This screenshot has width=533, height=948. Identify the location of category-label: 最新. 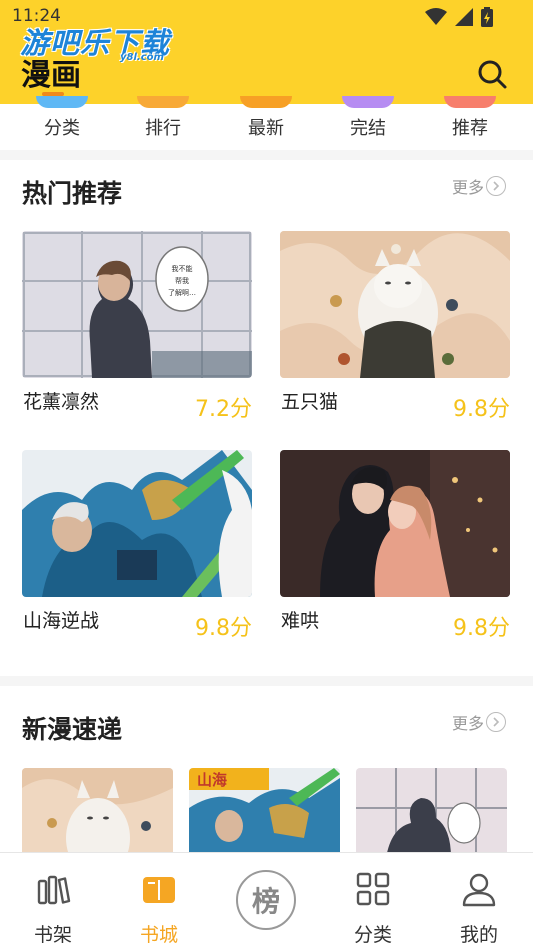
(266, 128).